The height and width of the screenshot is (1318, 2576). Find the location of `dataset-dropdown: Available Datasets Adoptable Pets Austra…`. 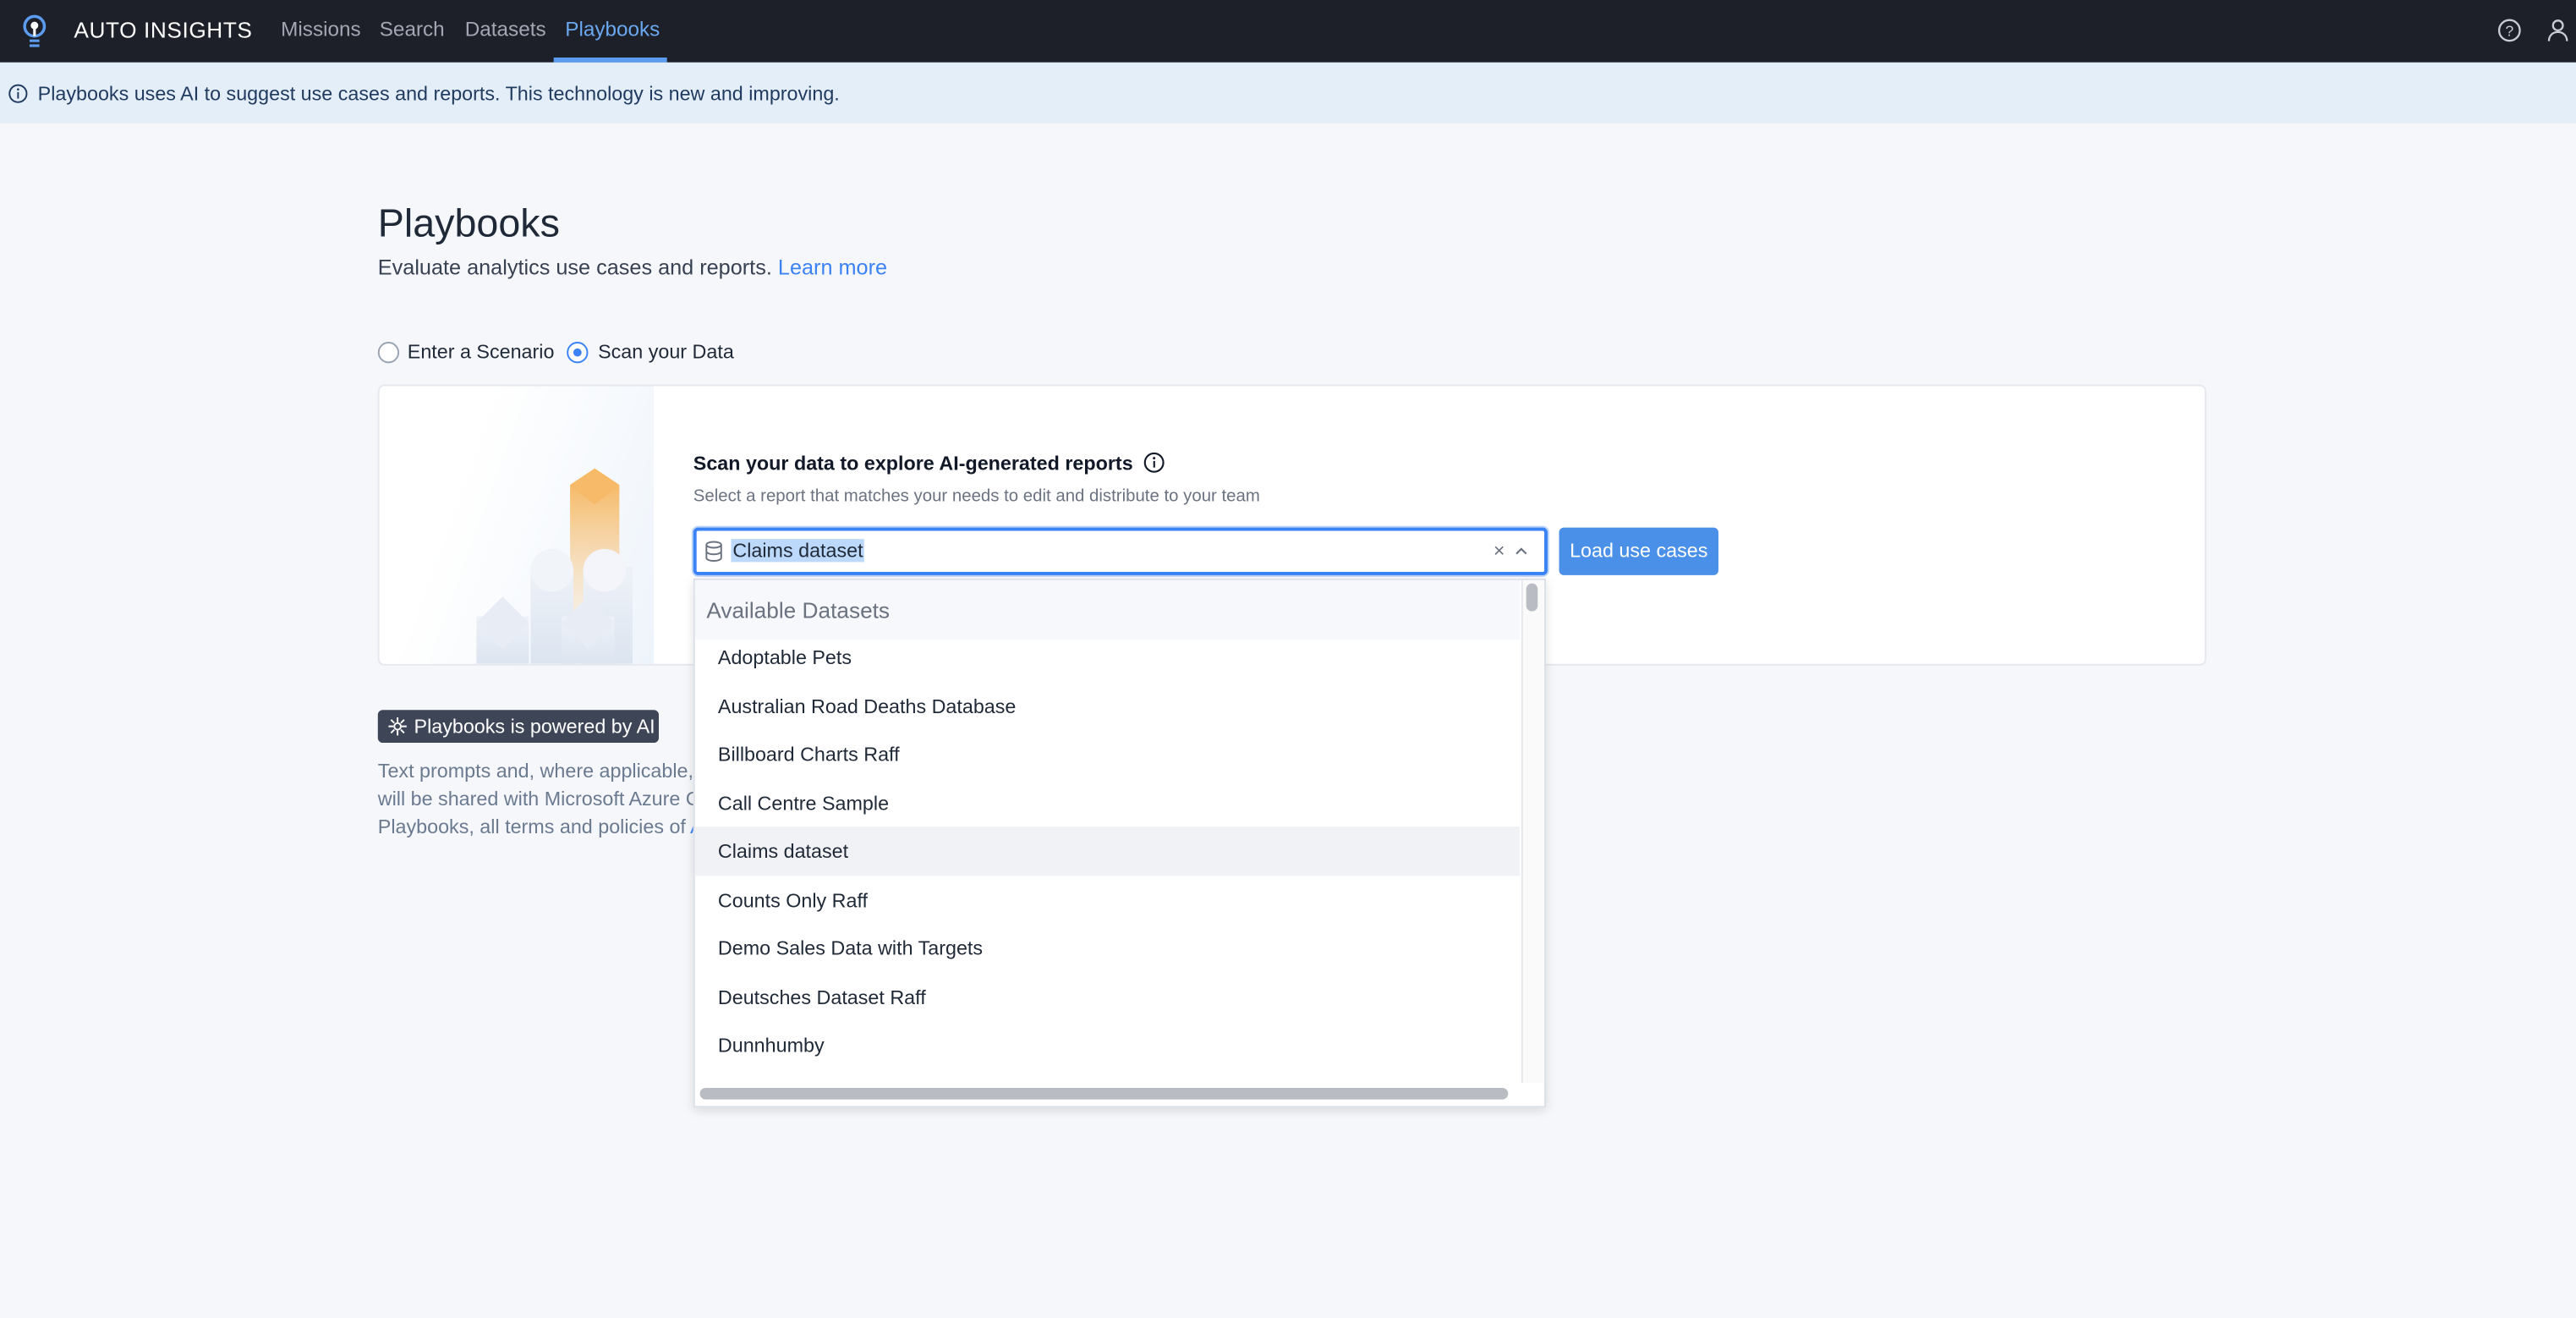

dataset-dropdown: Available Datasets Adoptable Pets Austra… is located at coordinates (1119, 843).